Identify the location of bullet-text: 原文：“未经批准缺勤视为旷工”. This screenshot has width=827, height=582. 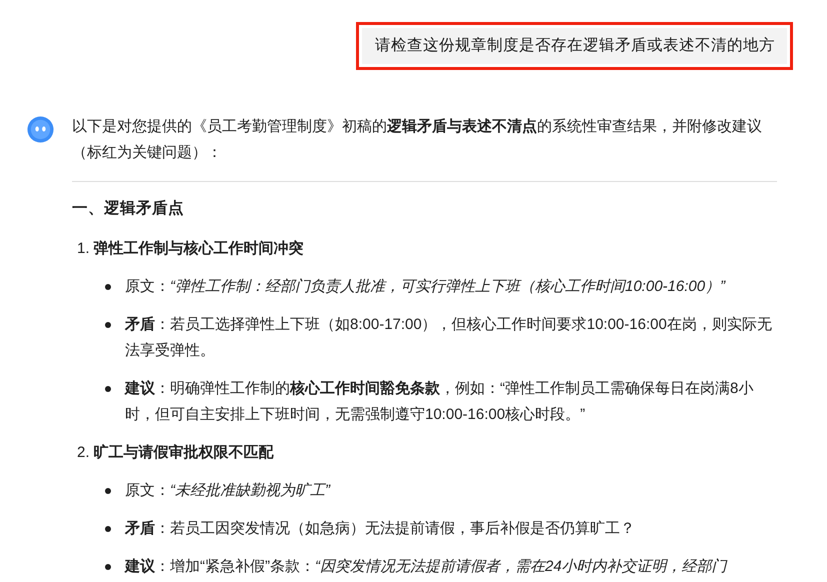
(228, 491).